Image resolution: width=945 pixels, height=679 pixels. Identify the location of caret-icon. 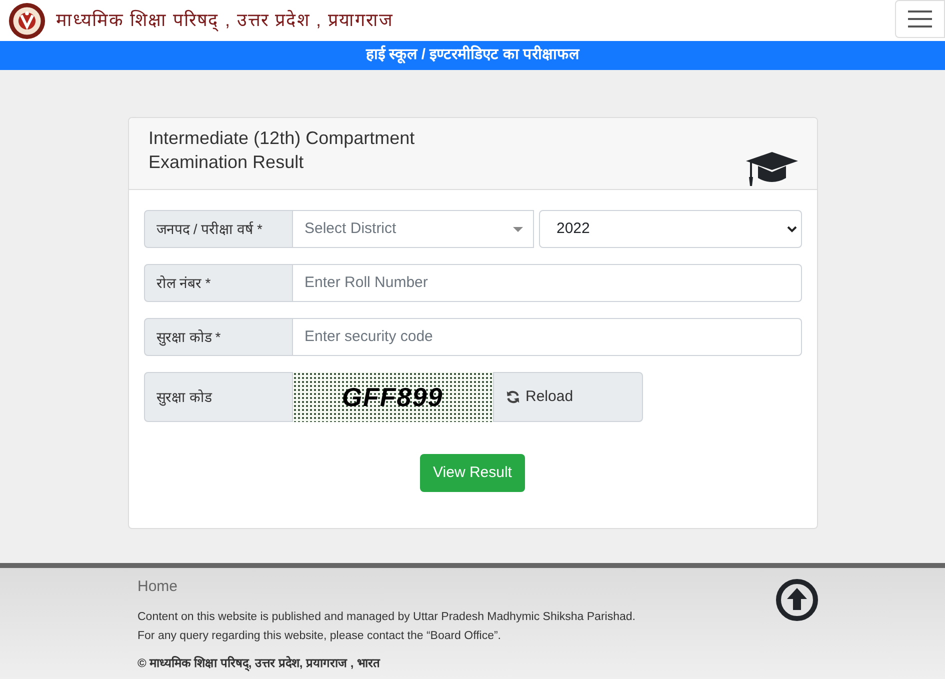
(517, 229).